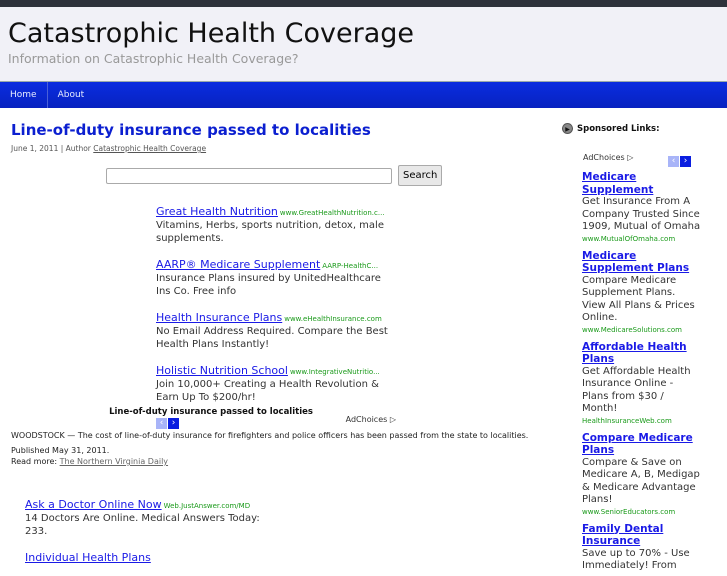 Image resolution: width=727 pixels, height=576 pixels. What do you see at coordinates (217, 211) in the screenshot?
I see `ad-title: Great Health Nutrition` at bounding box center [217, 211].